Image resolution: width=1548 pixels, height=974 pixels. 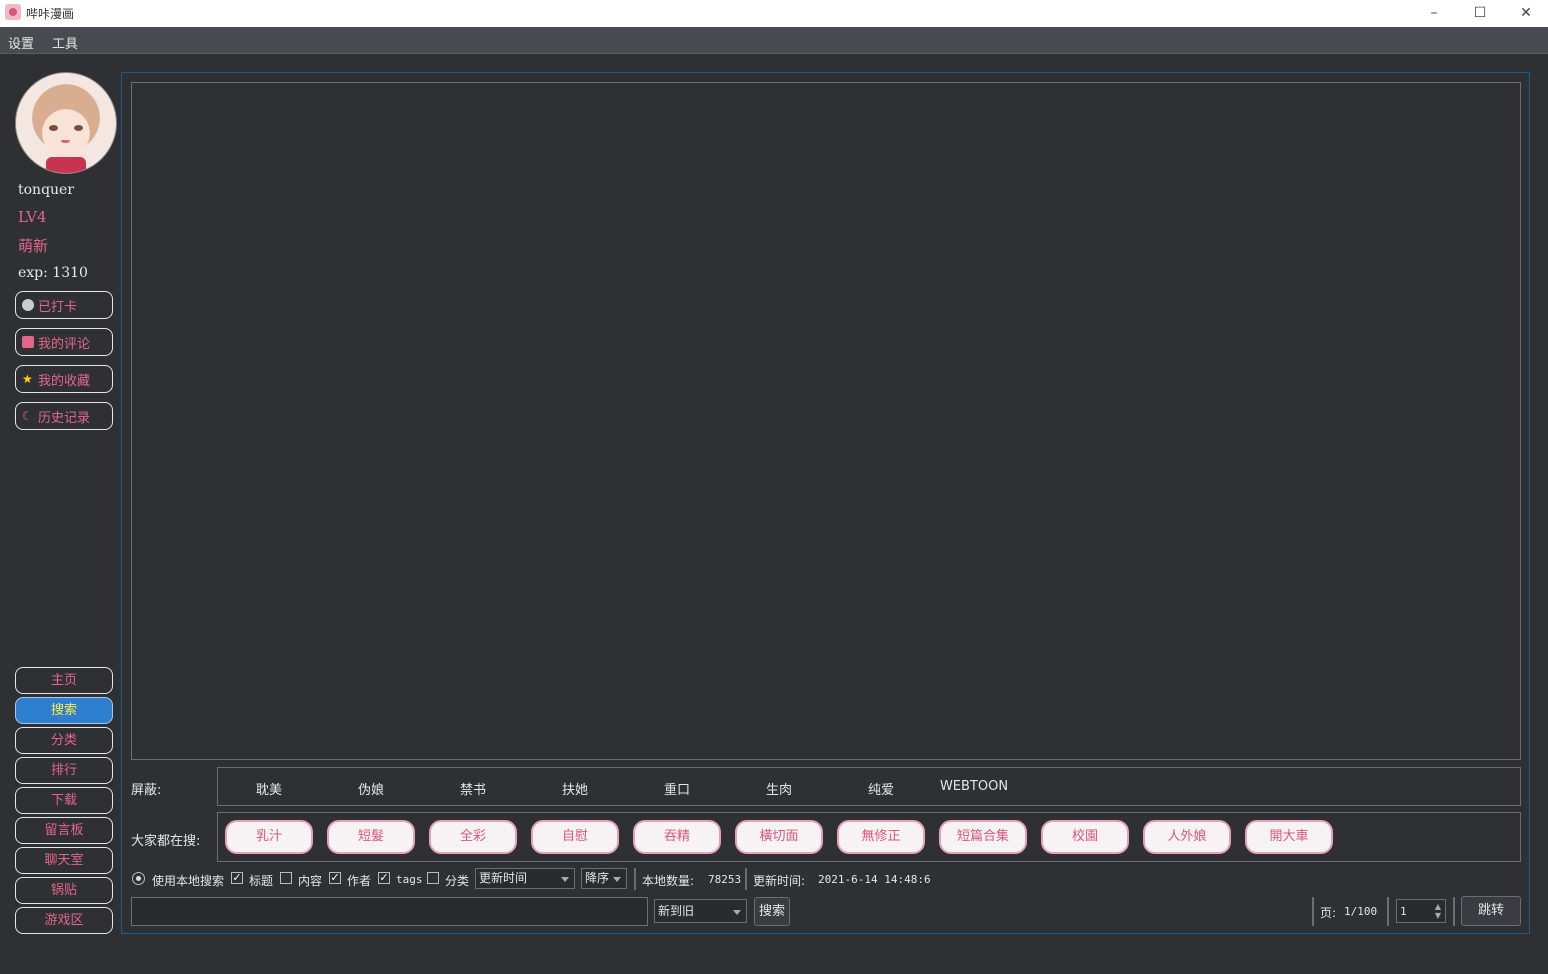 What do you see at coordinates (64, 680) in the screenshot?
I see `nav-home: 主页` at bounding box center [64, 680].